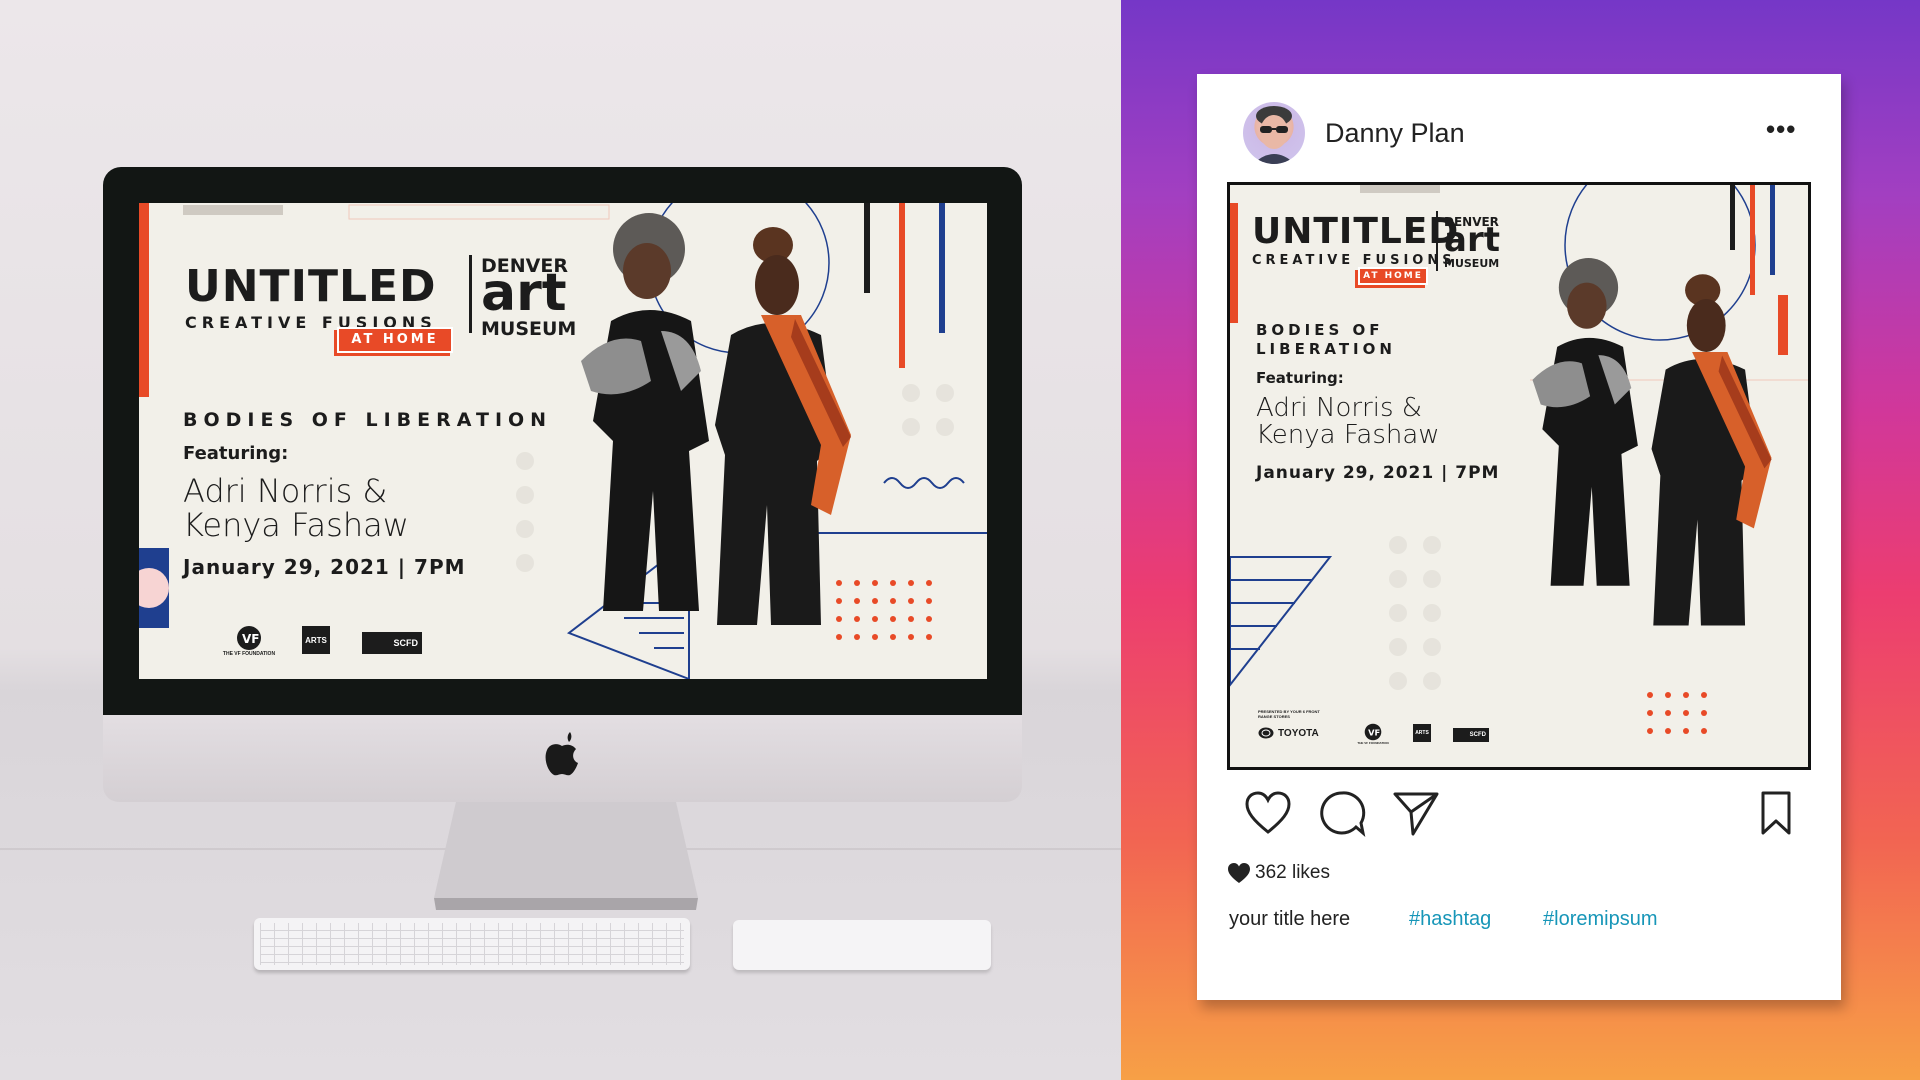 This screenshot has width=1920, height=1080. What do you see at coordinates (1289, 714) in the screenshot?
I see `sponsor-presented-by: PRESENTED BY YOUR 6 FRONT RANGE STORES` at bounding box center [1289, 714].